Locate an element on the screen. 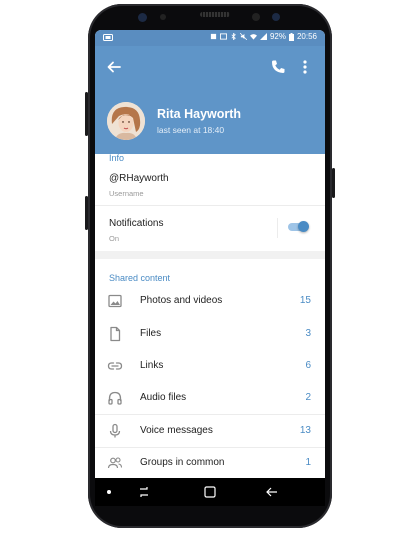 Image resolution: width=420 pixels, height=540 pixels. avatar-portrait is located at coordinates (126, 121).